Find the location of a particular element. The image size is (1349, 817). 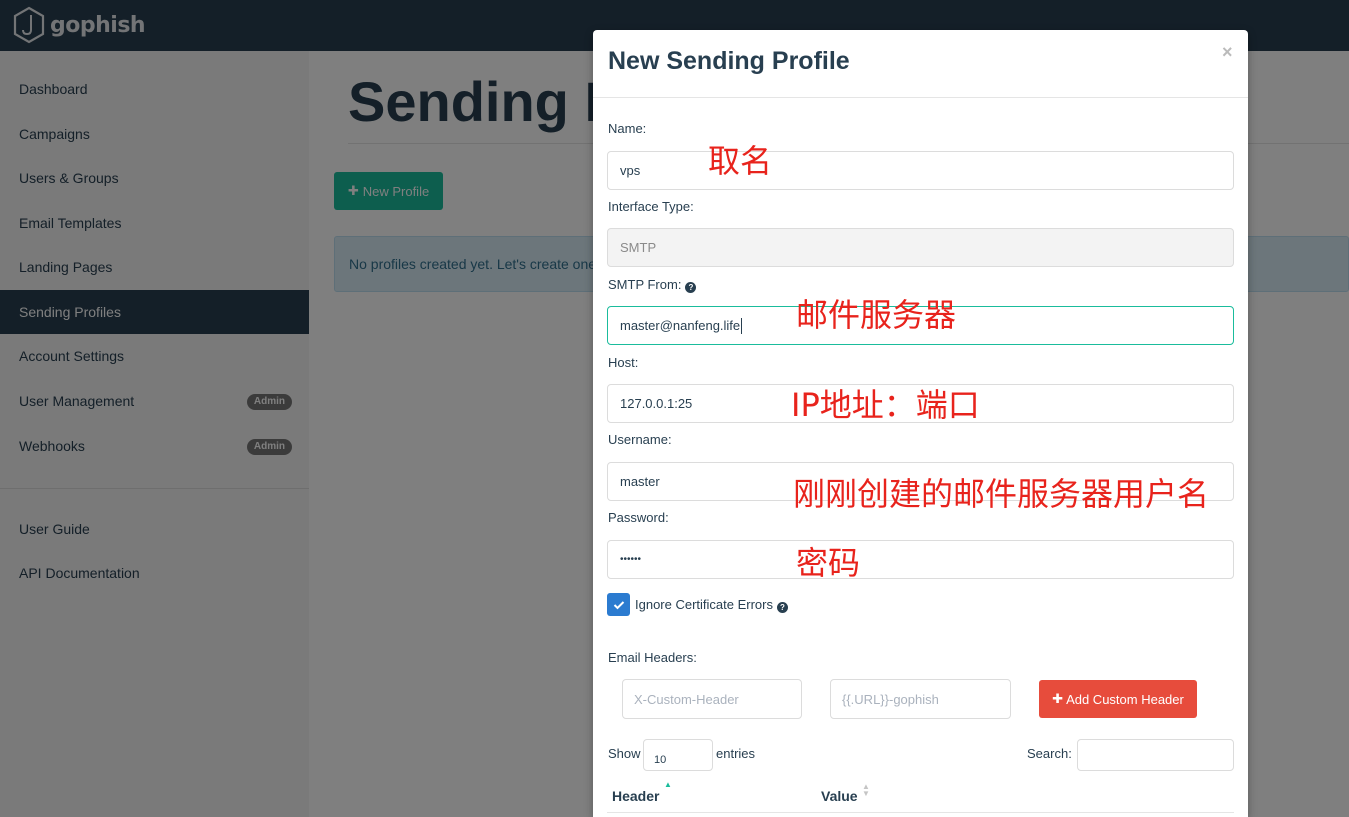

ignore-cert-label: Ignore Certificate Errors? is located at coordinates (711, 605).